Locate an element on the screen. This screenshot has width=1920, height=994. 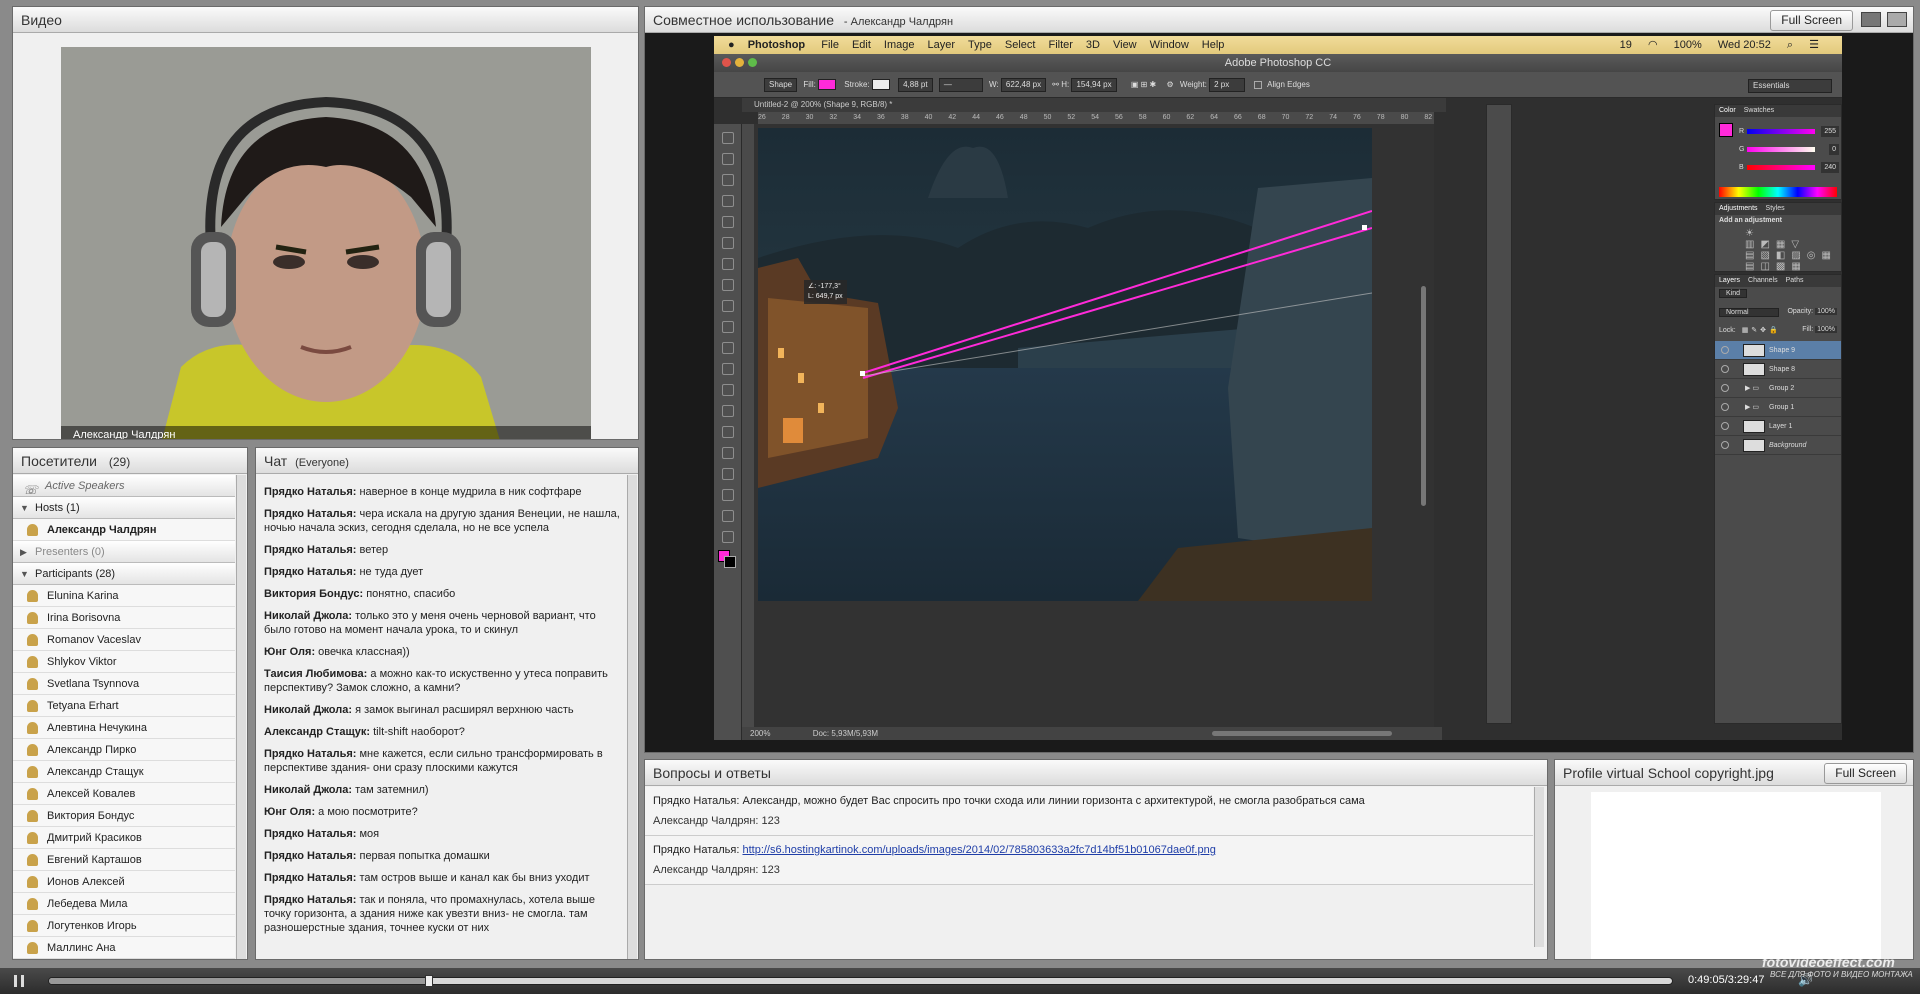
participant-row: Александр Пирко is located at coordinates (124, 750).